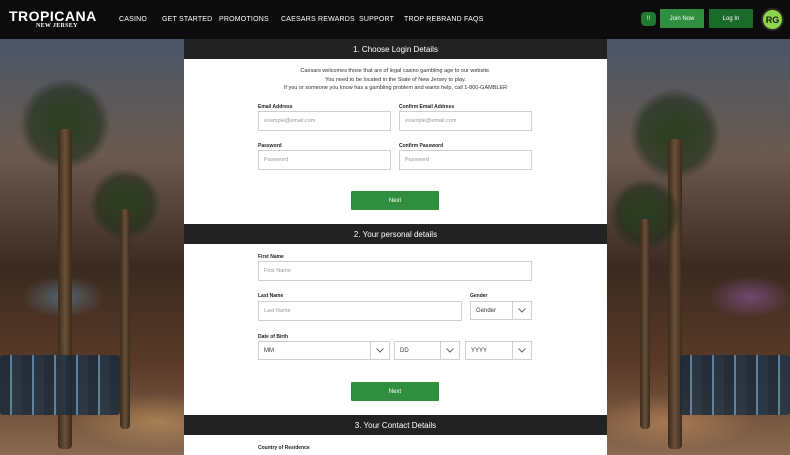 Image resolution: width=790 pixels, height=455 pixels. What do you see at coordinates (376, 19) in the screenshot?
I see `nav-support: SUPPORT` at bounding box center [376, 19].